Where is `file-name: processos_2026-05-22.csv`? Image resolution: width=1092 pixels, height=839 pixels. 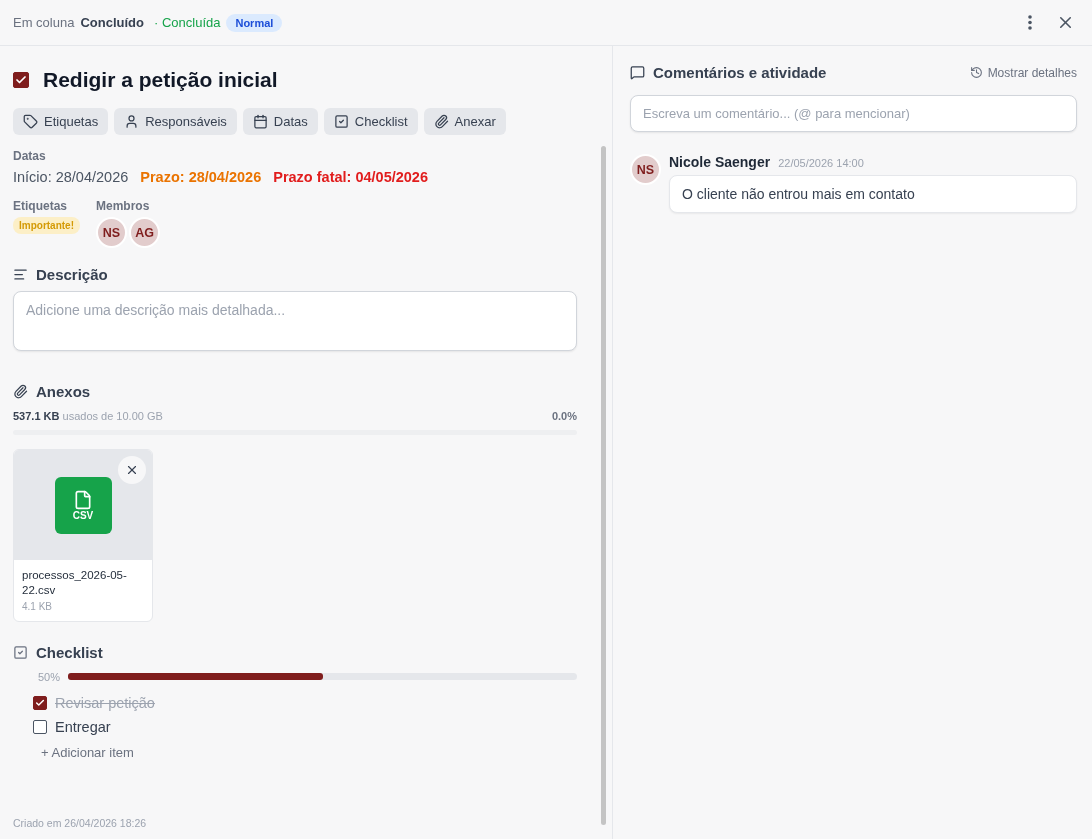 file-name: processos_2026-05-22.csv is located at coordinates (75, 583).